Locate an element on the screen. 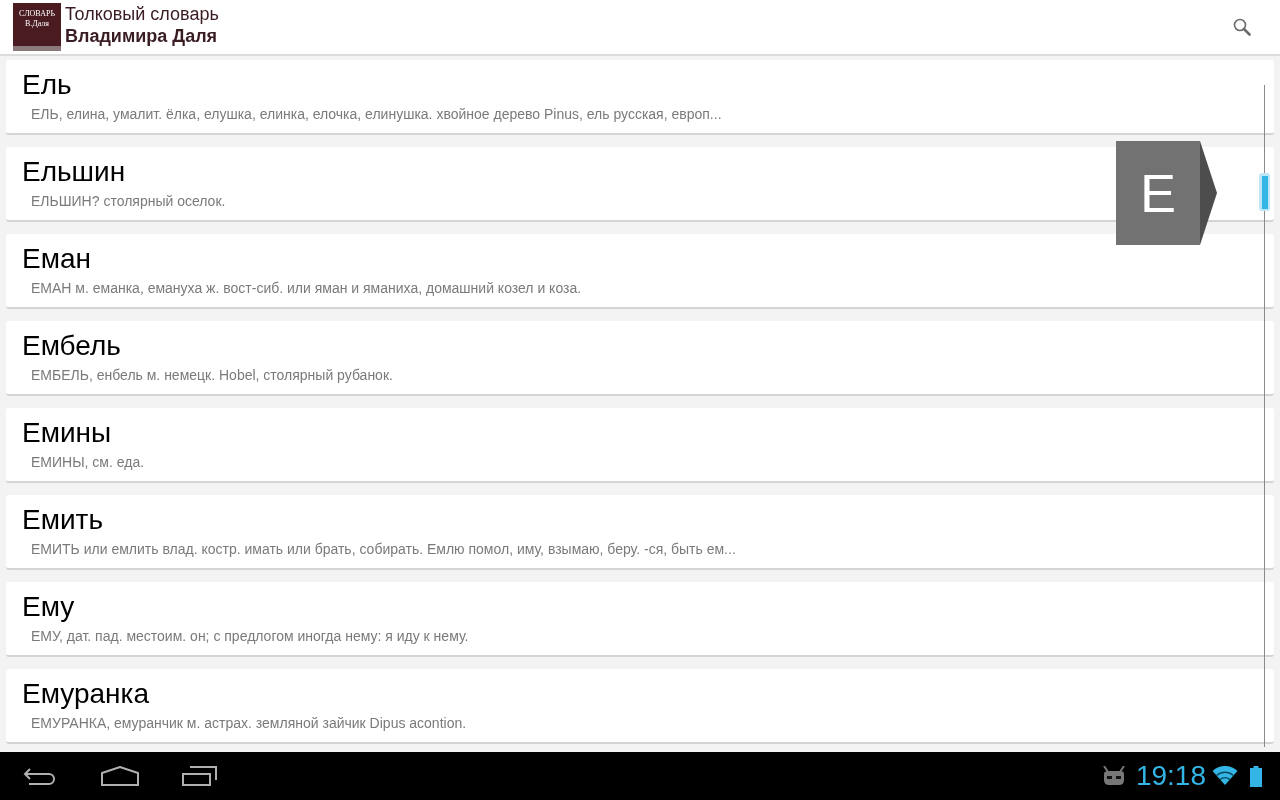 Image resolution: width=1280 pixels, height=800 pixels. back-arrow-icon is located at coordinates (40, 776).